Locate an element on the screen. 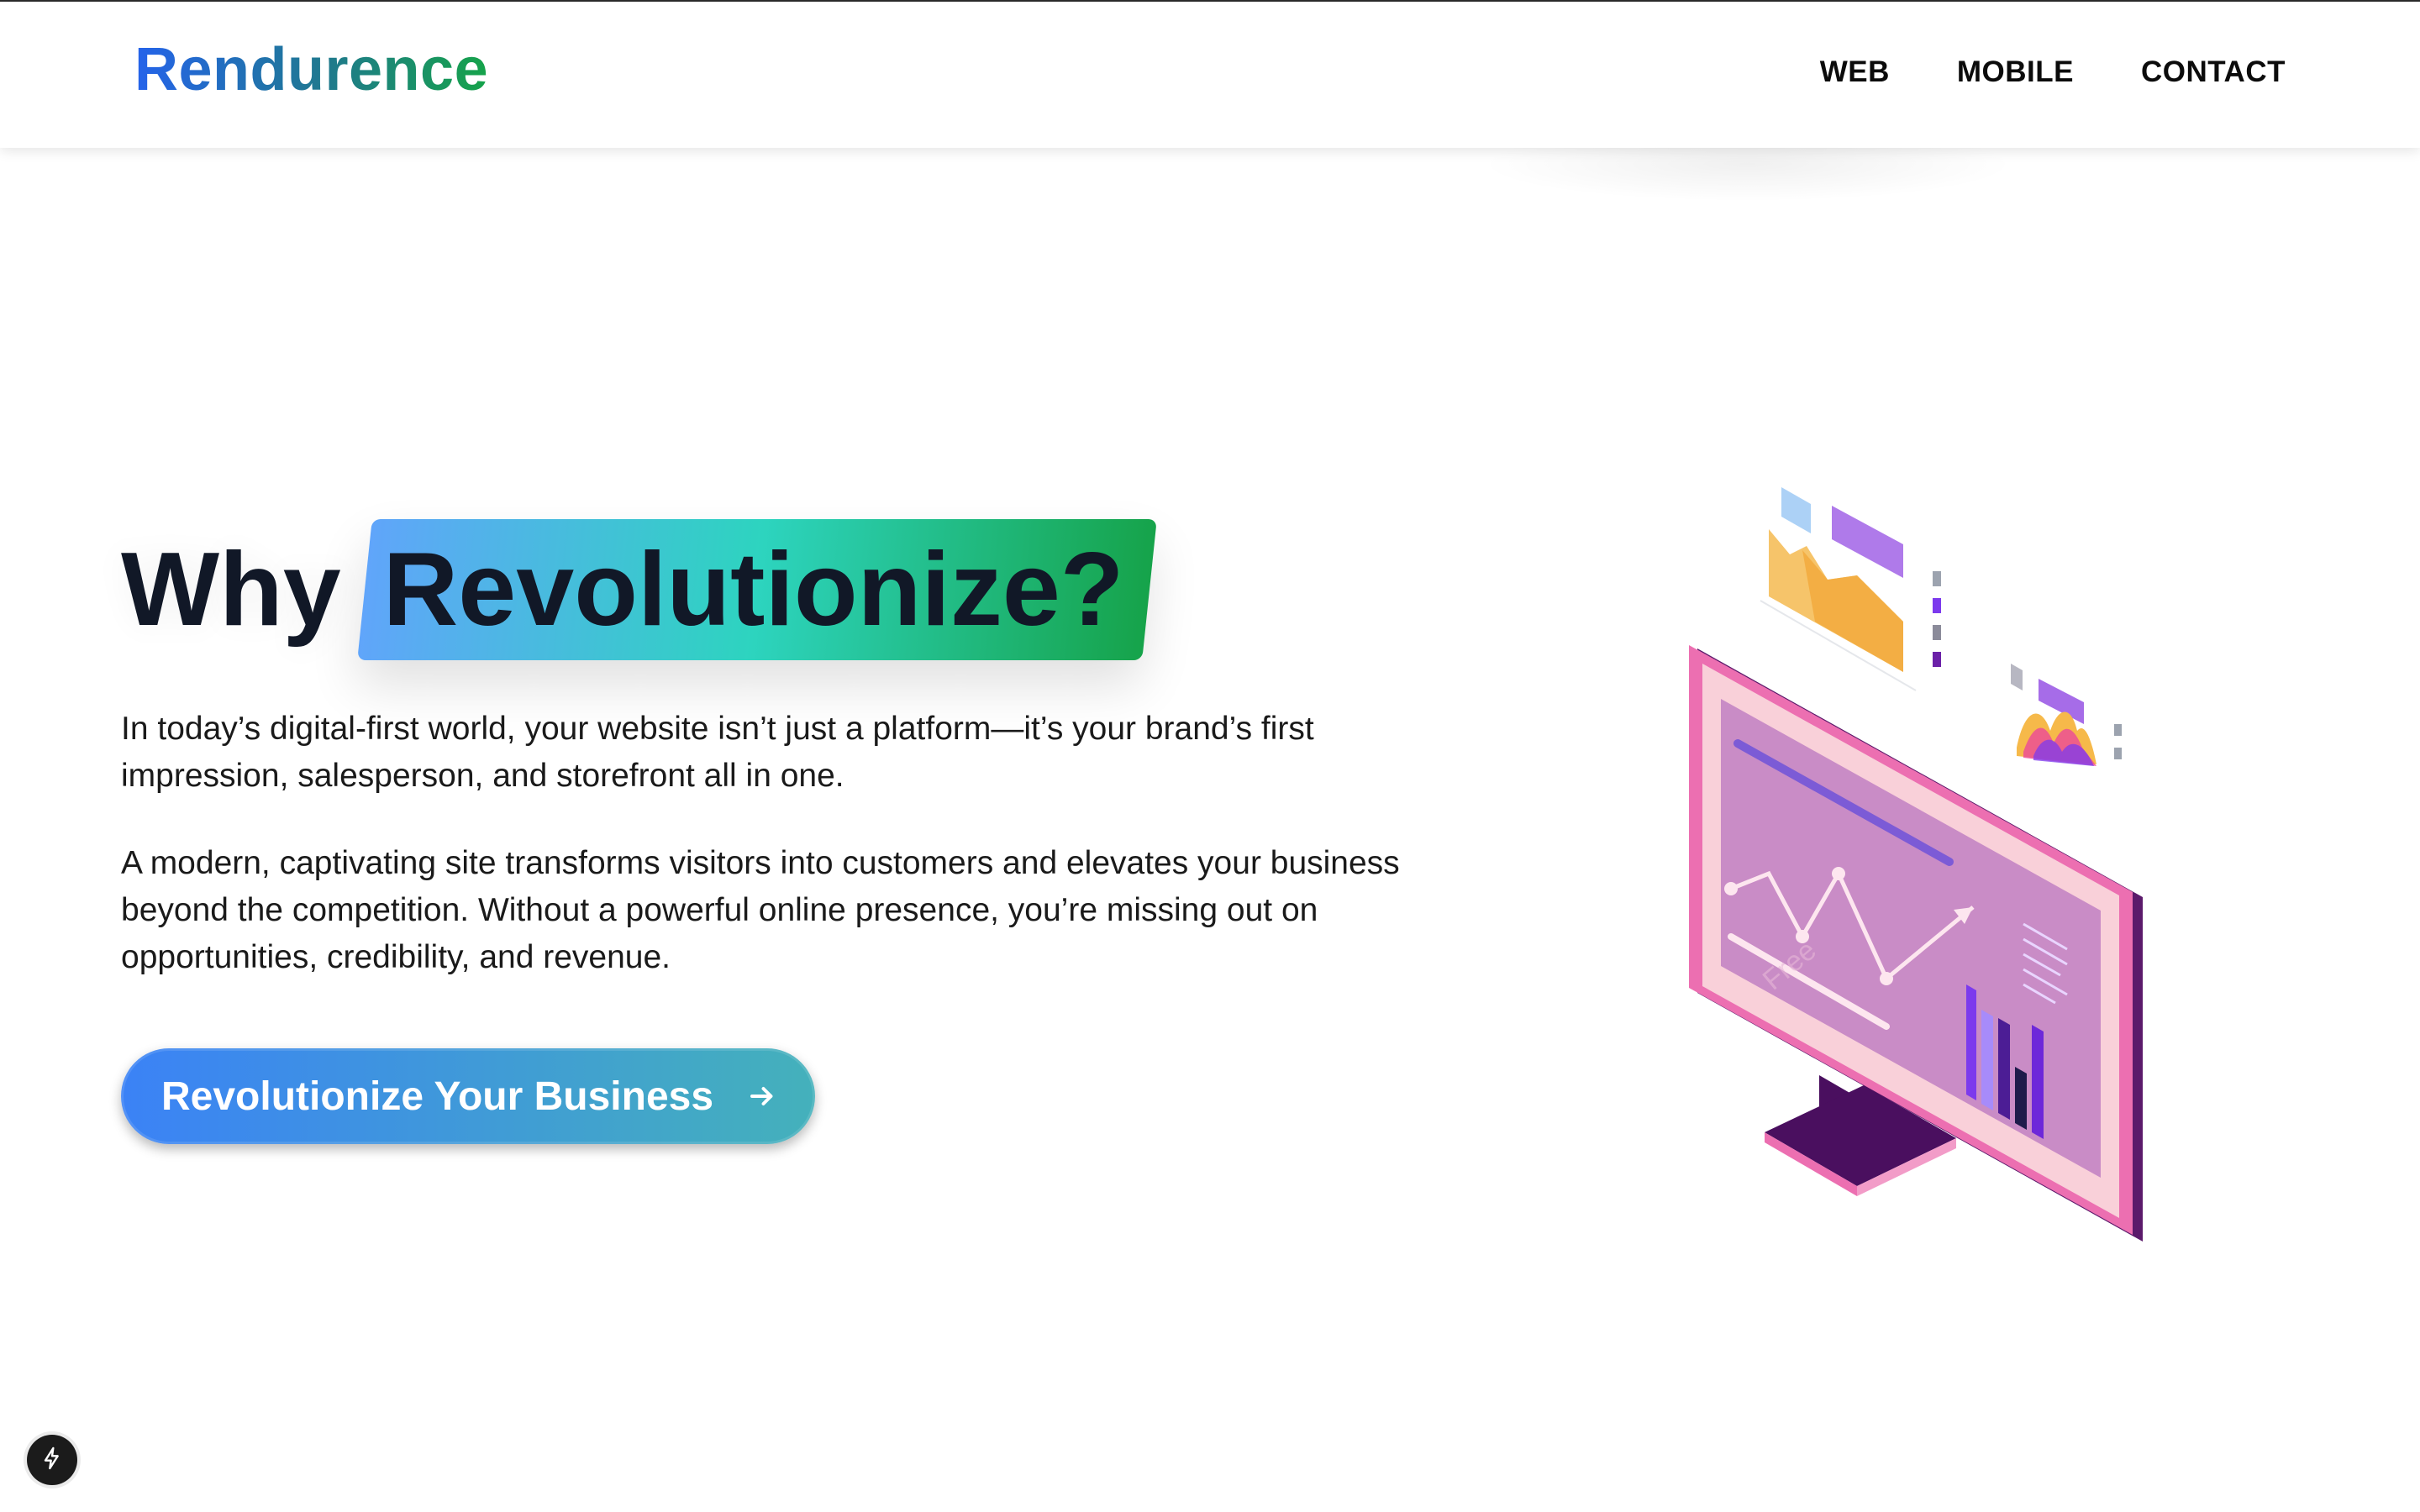  lightning-badge-button is located at coordinates (52, 1460).